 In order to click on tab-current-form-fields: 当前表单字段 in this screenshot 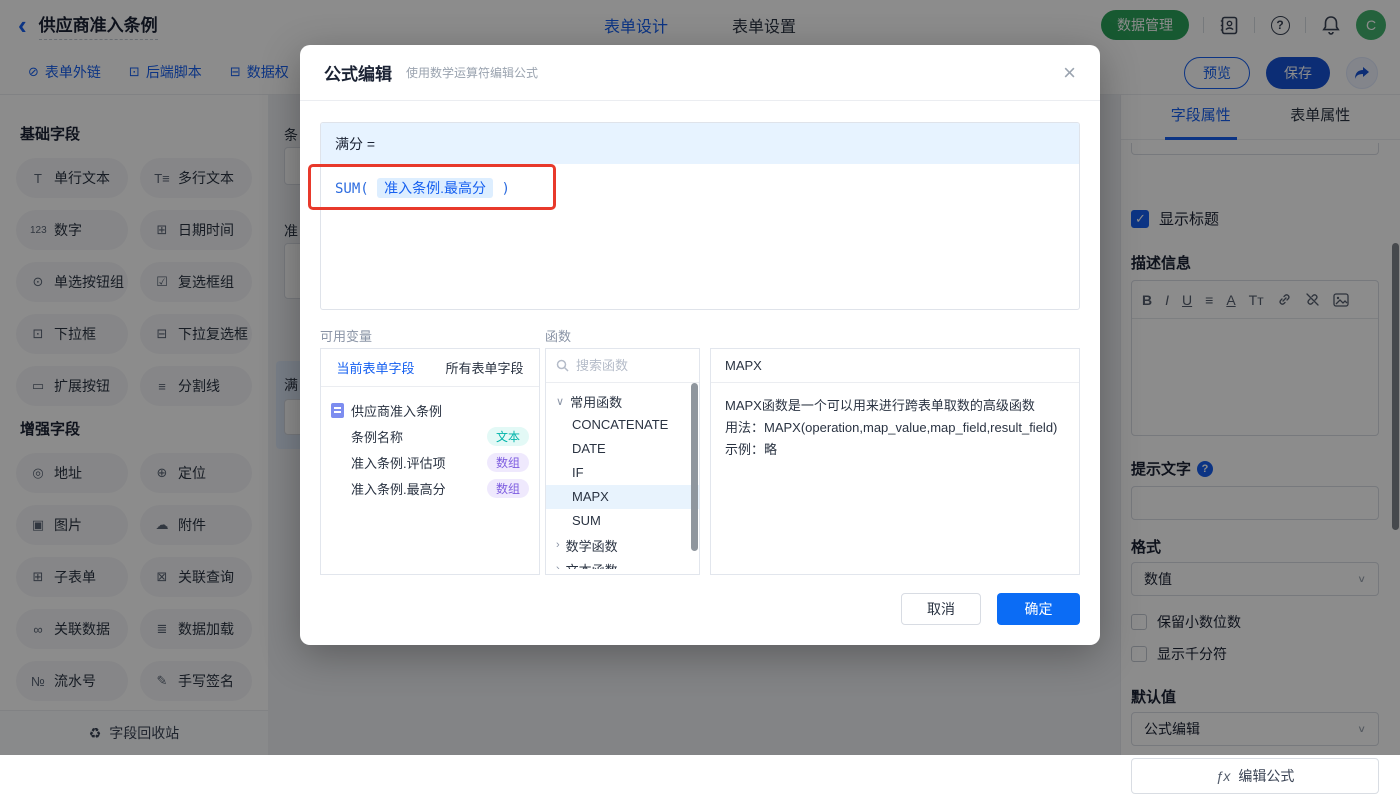, I will do `click(375, 367)`.